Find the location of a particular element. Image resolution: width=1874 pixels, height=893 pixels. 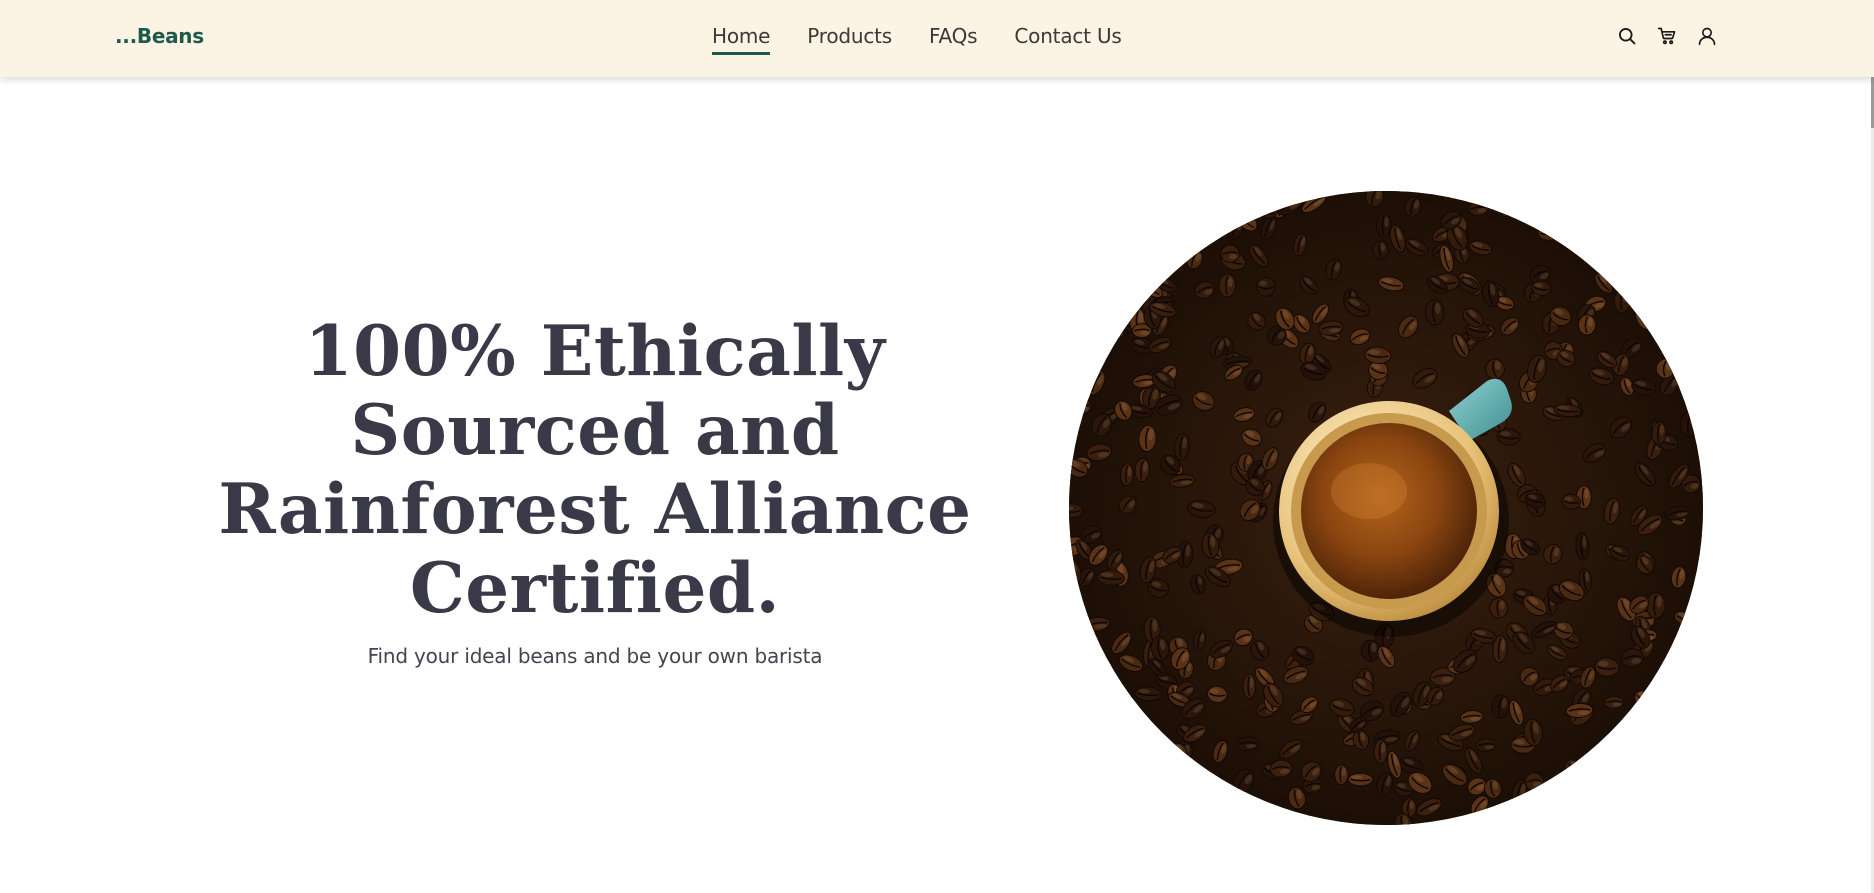

user-icon is located at coordinates (1707, 36).